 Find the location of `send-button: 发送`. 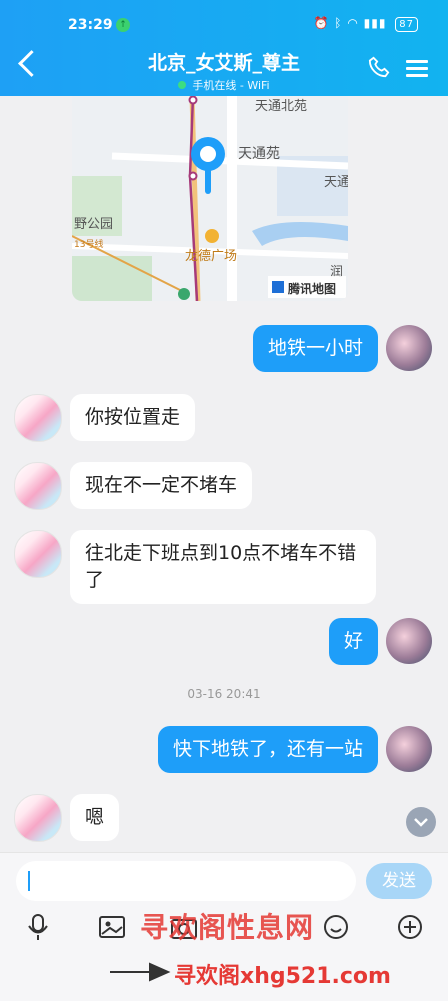

send-button: 发送 is located at coordinates (399, 881).